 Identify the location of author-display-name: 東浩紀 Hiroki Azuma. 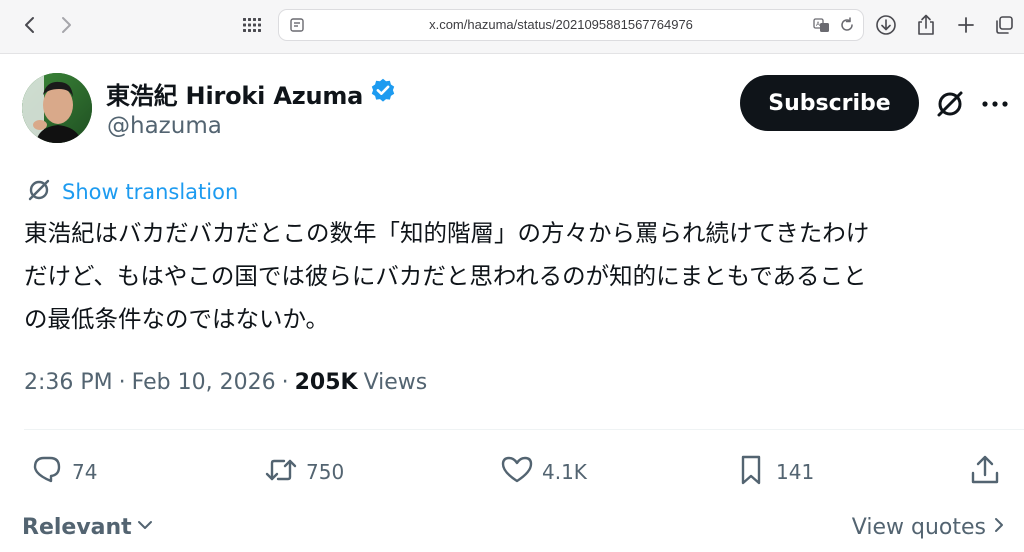
(234, 93).